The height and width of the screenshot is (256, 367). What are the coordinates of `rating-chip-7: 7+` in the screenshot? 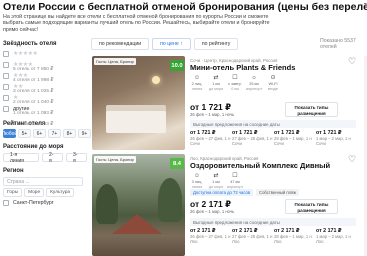 It's located at (54, 133).